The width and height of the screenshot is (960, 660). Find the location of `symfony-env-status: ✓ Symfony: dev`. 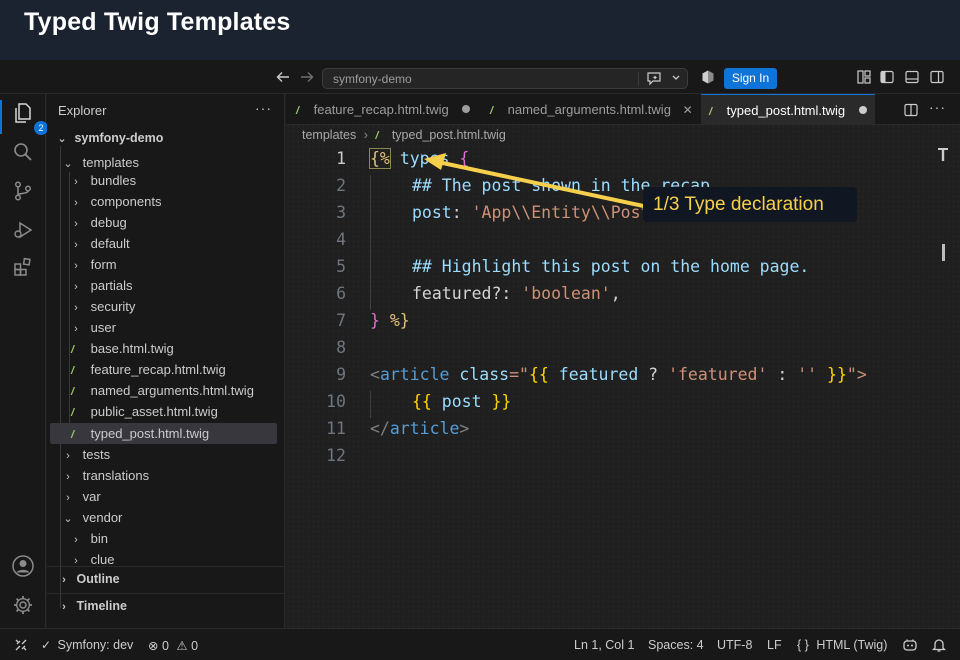

symfony-env-status: ✓ Symfony: dev is located at coordinates (87, 645).